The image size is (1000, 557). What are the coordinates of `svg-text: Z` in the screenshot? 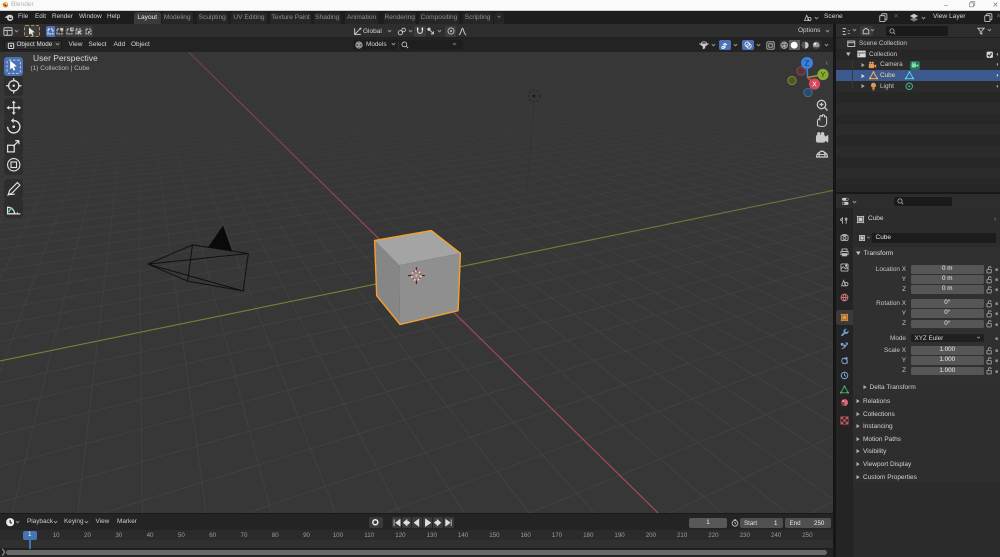 It's located at (807, 63).